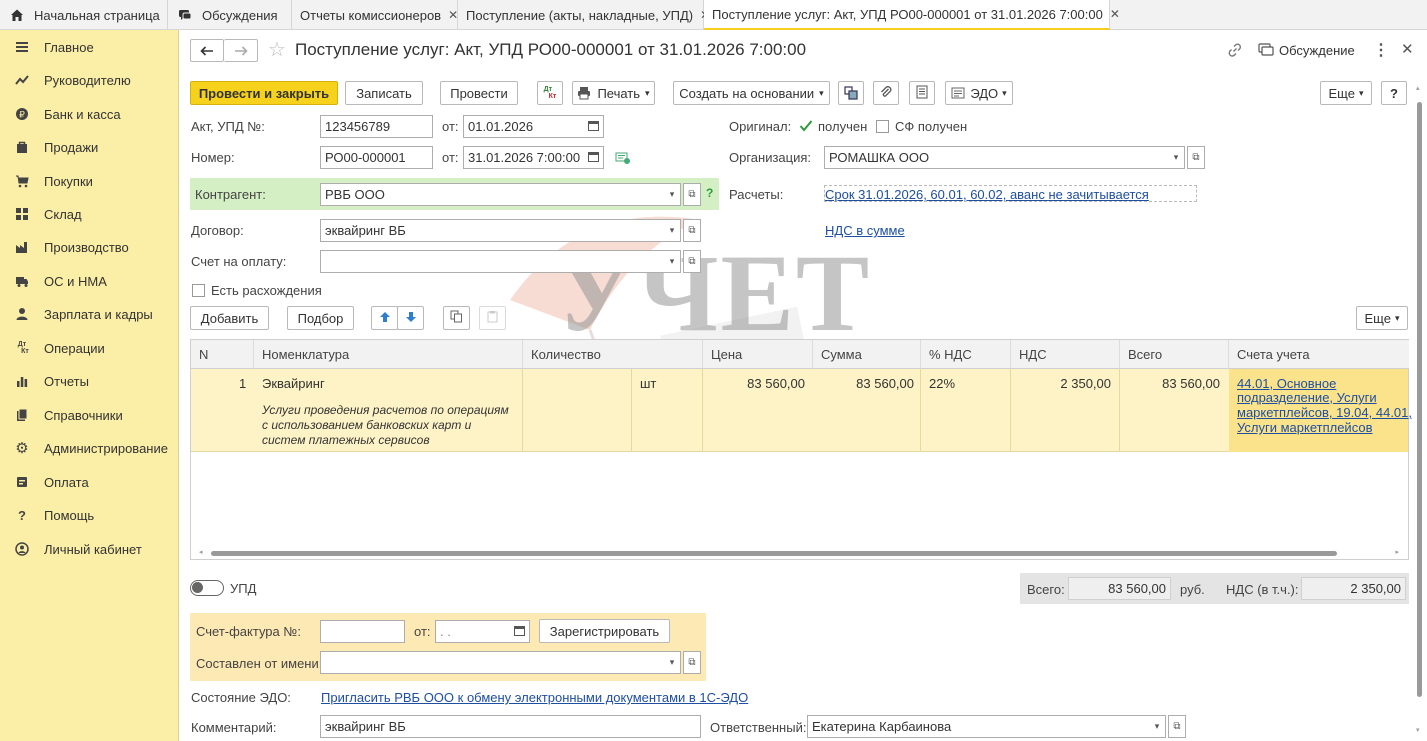 The image size is (1427, 741). I want to click on column-header-item: Номенклатура, so click(388, 354).